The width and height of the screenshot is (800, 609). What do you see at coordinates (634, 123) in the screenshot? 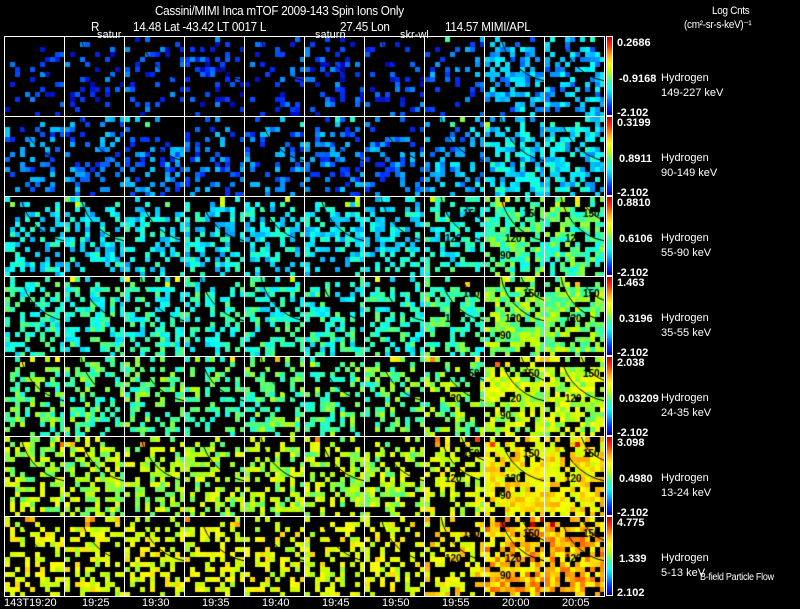
I see `colorbar-max-label: 0.3199` at bounding box center [634, 123].